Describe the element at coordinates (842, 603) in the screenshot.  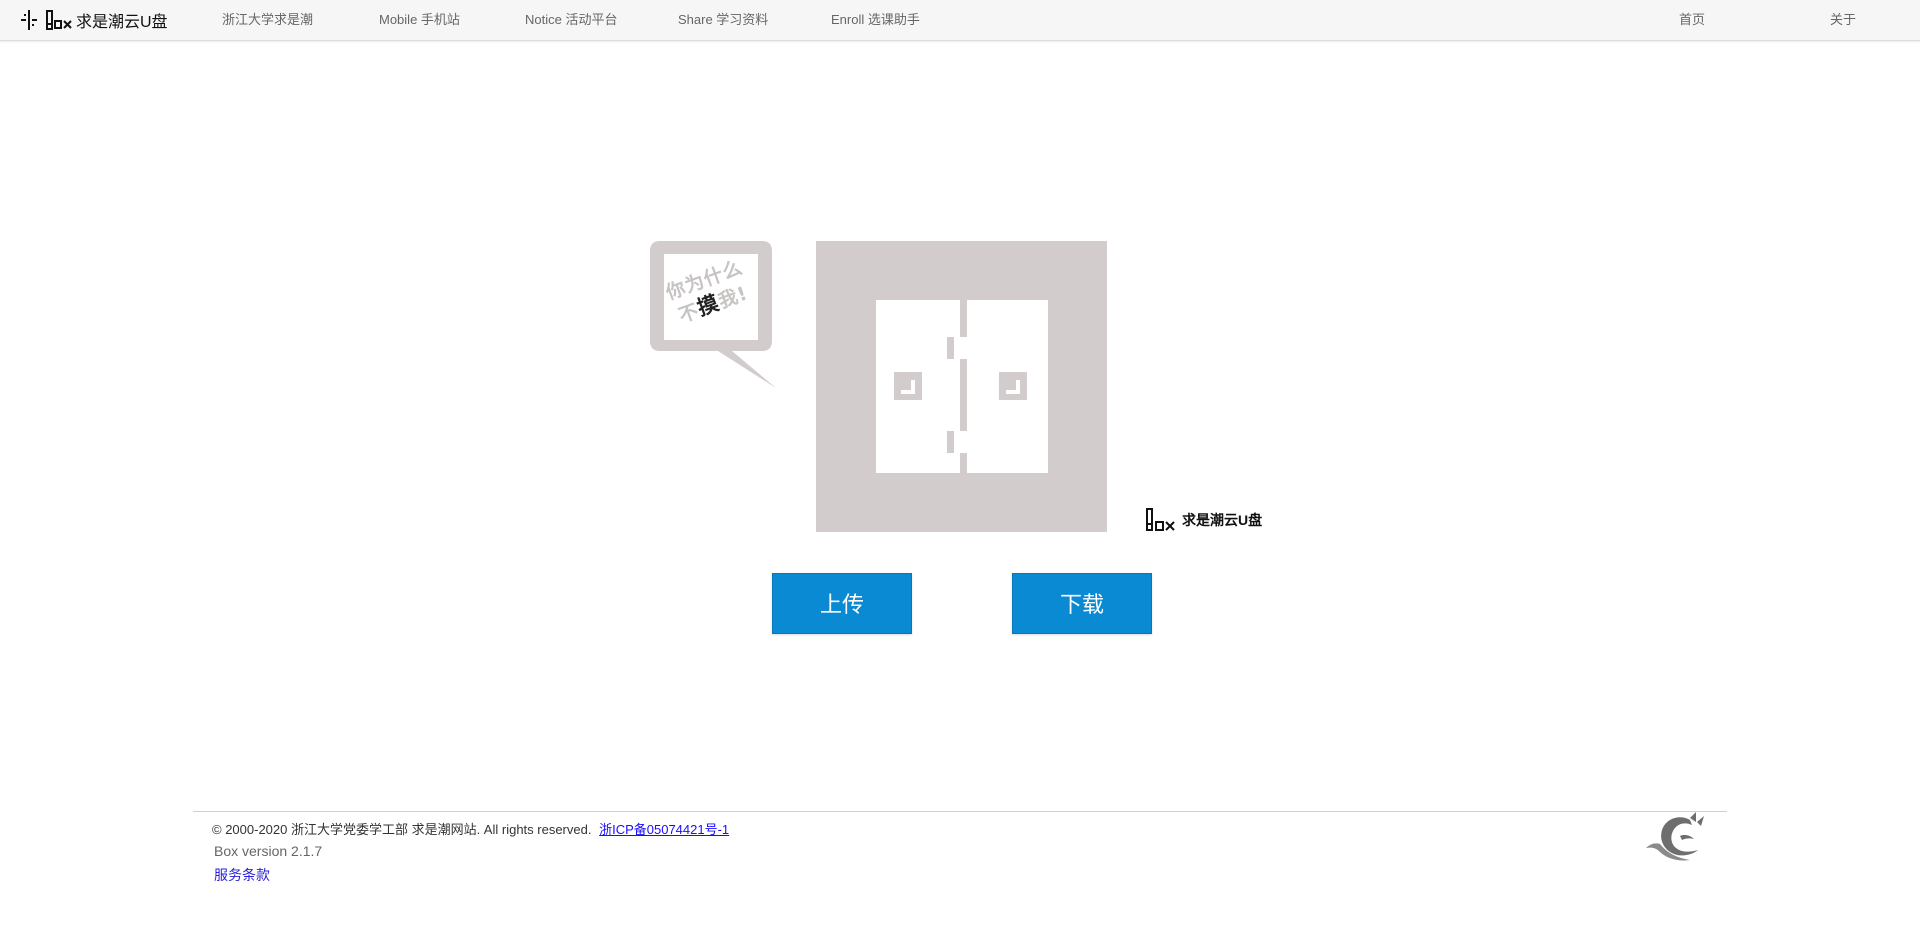
I see `upload-button: 上传` at that location.